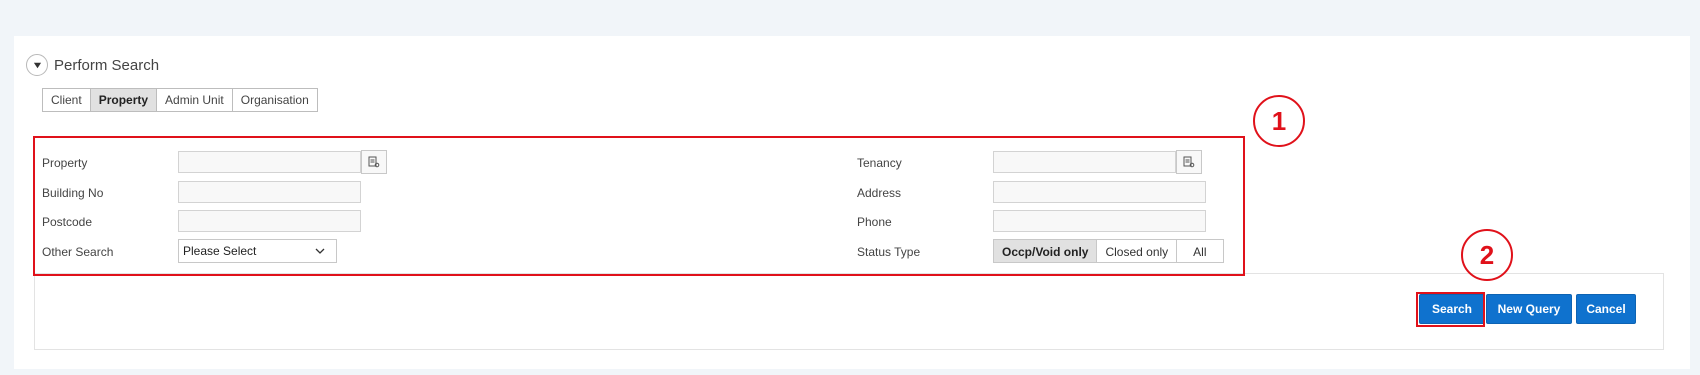  What do you see at coordinates (1606, 309) in the screenshot?
I see `cancel-button: Cancel` at bounding box center [1606, 309].